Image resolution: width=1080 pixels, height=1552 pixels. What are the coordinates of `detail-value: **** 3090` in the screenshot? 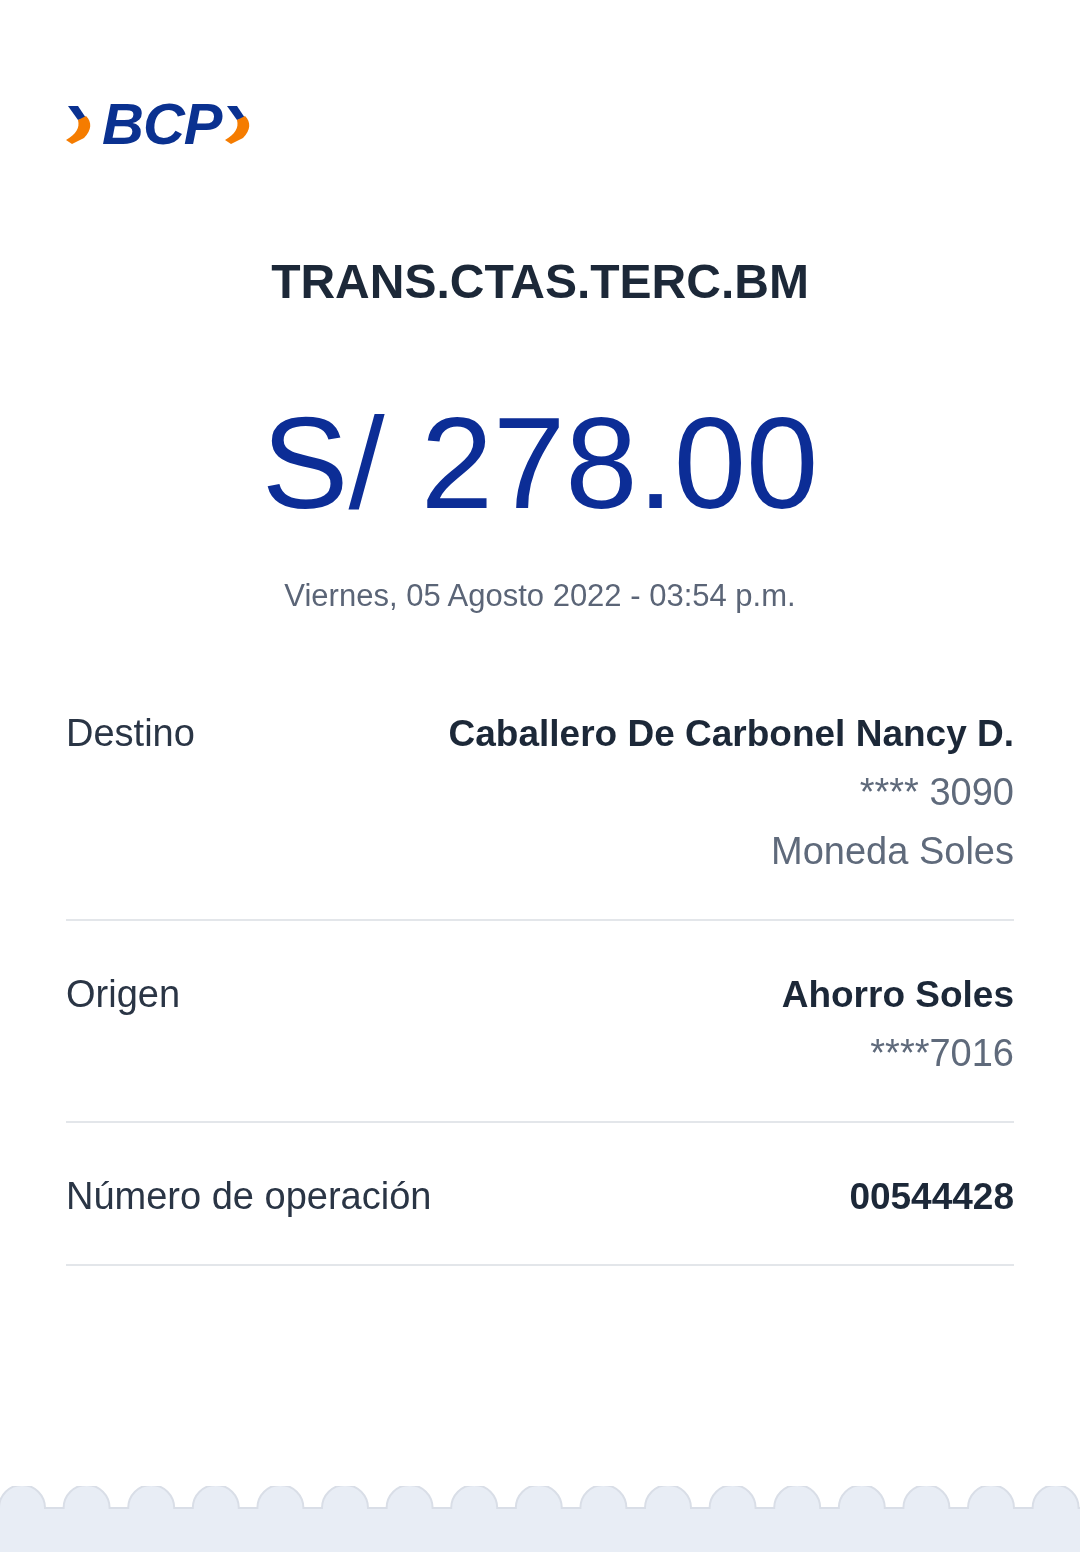 It's located at (936, 792).